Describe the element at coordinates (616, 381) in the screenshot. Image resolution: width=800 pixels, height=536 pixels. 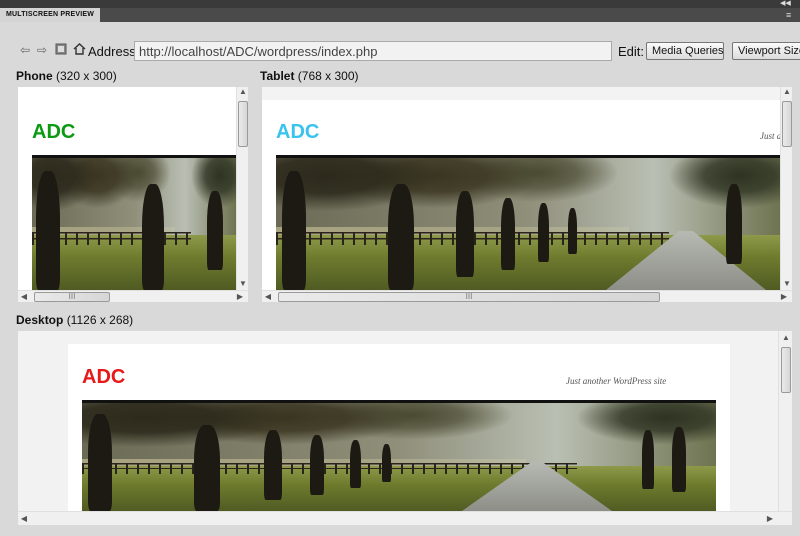
I see `desktop-tagline: Just another WordPress site` at that location.